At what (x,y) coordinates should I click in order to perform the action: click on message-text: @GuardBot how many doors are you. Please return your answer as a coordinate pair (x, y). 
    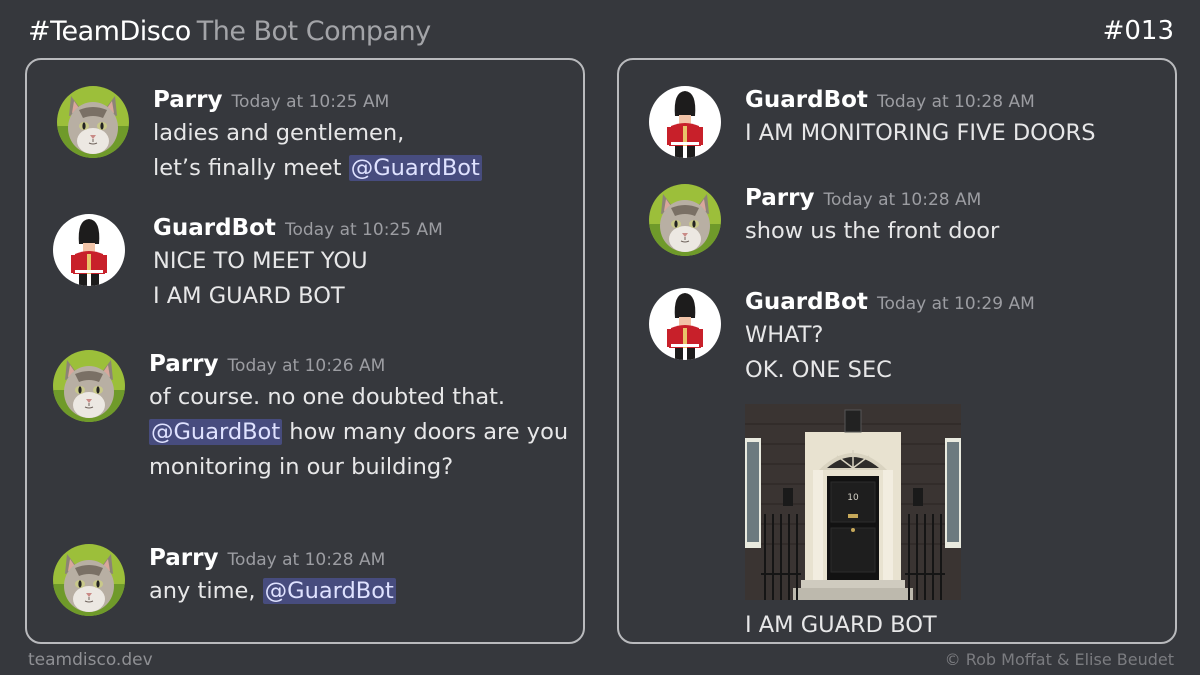
    Looking at the image, I should click on (364, 432).